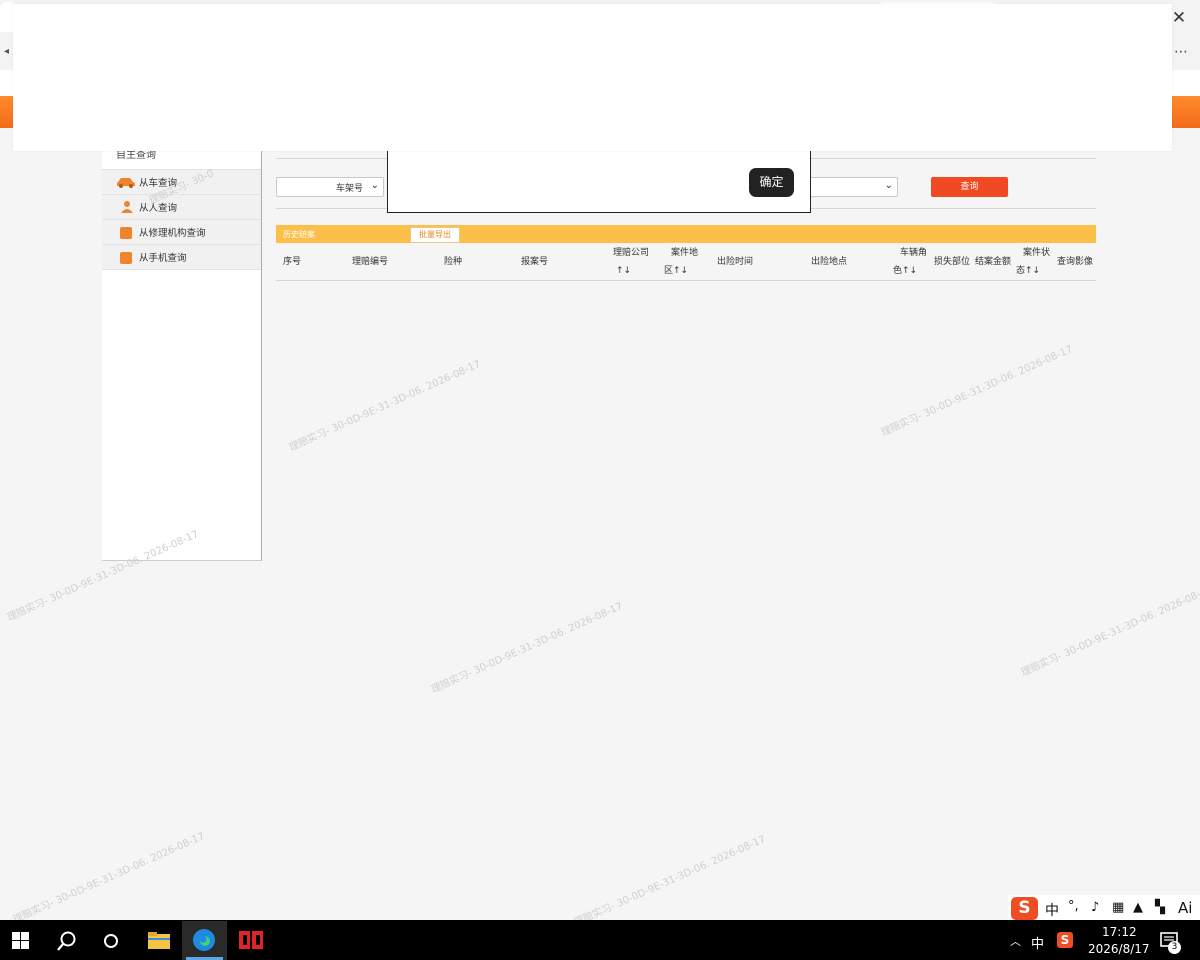  I want to click on sidebar-item-repair-shop-query: 从修理机构查询, so click(181, 232).